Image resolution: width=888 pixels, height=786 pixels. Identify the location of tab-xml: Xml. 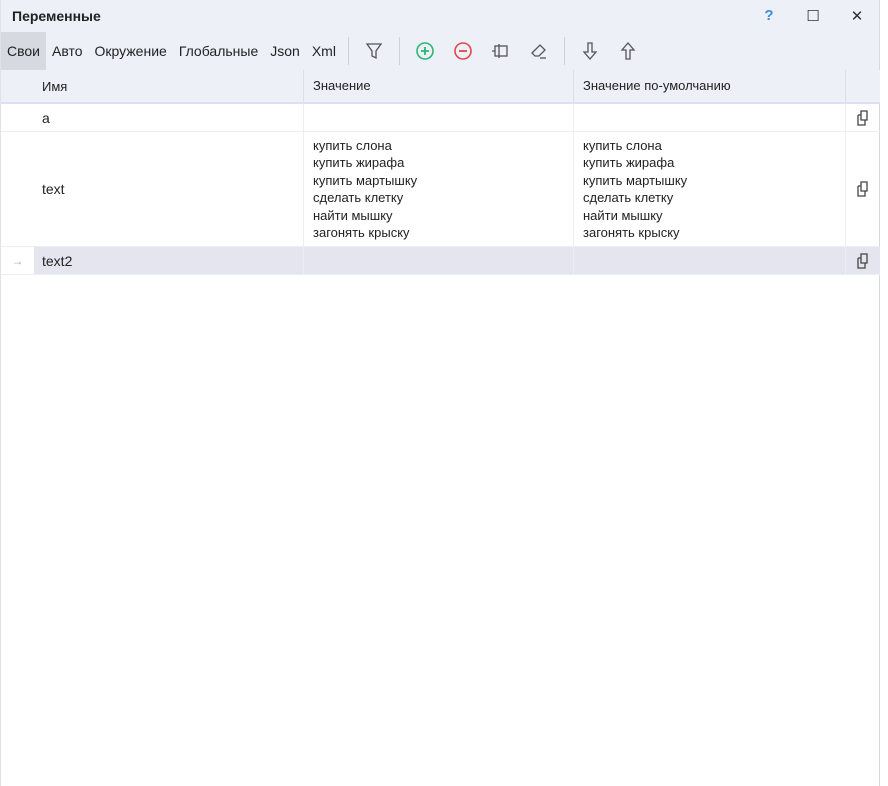
(324, 51).